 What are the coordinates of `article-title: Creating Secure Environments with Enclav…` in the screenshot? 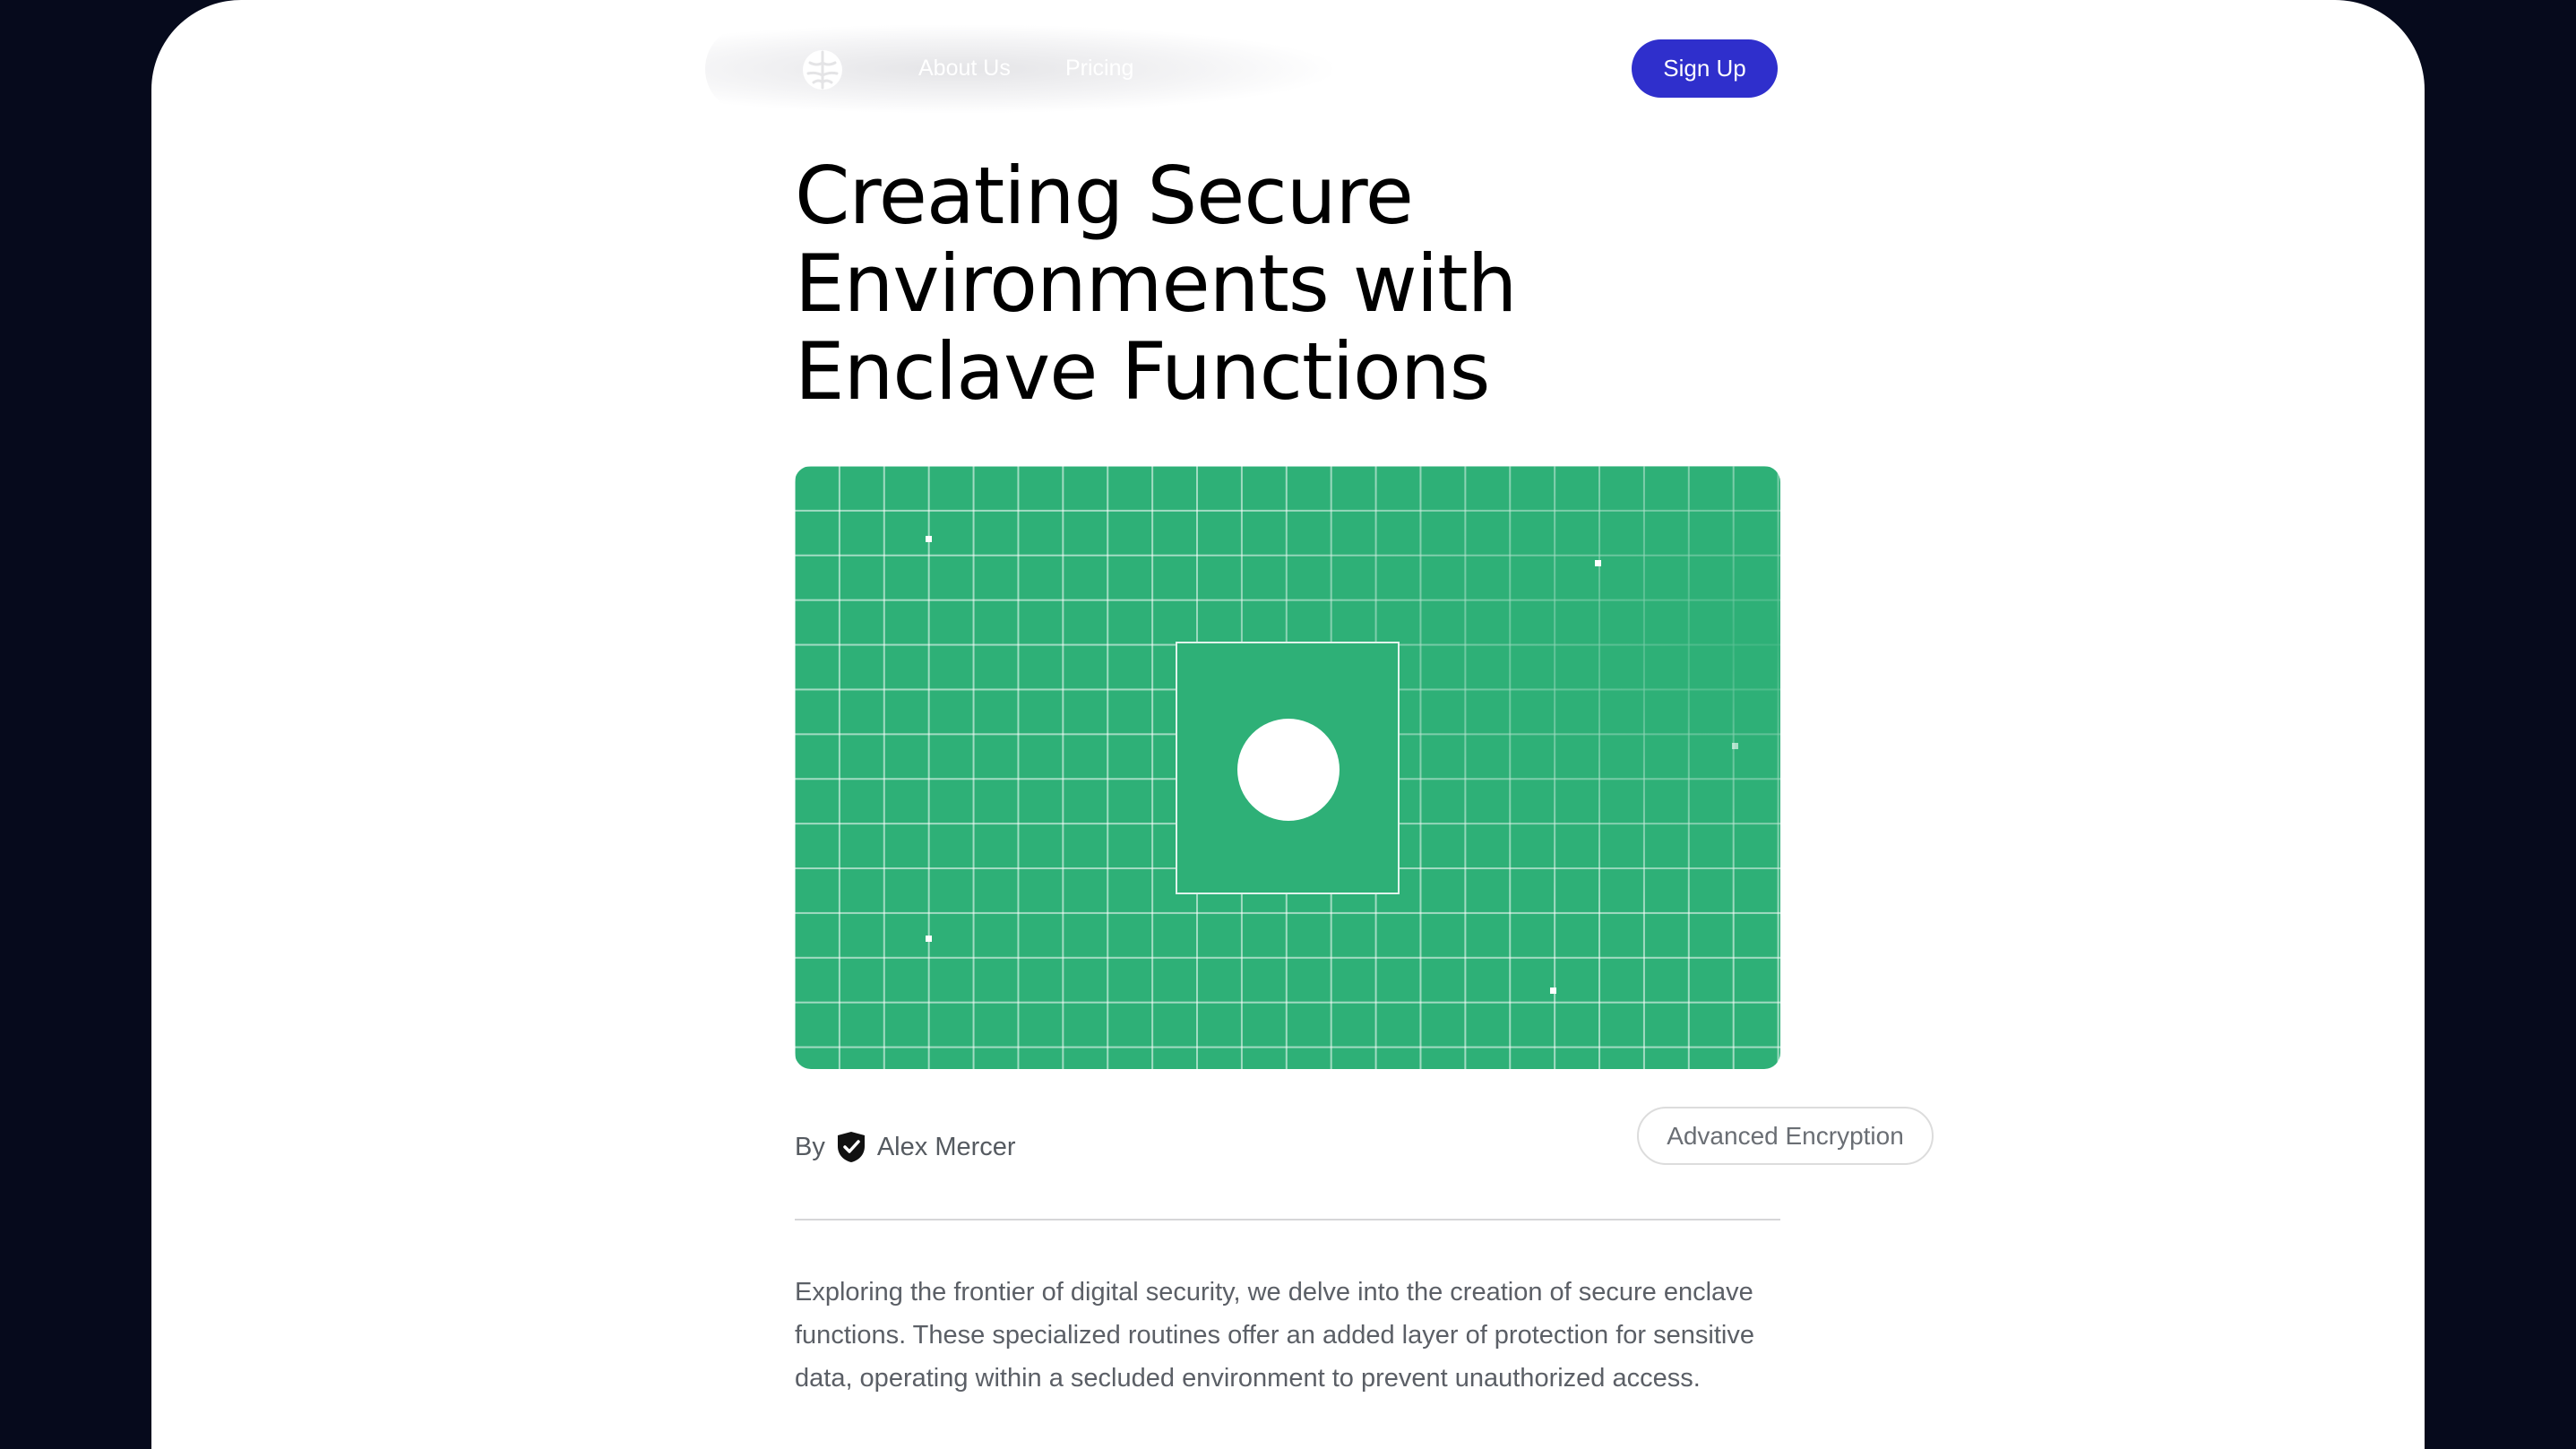 It's located at (1156, 284).